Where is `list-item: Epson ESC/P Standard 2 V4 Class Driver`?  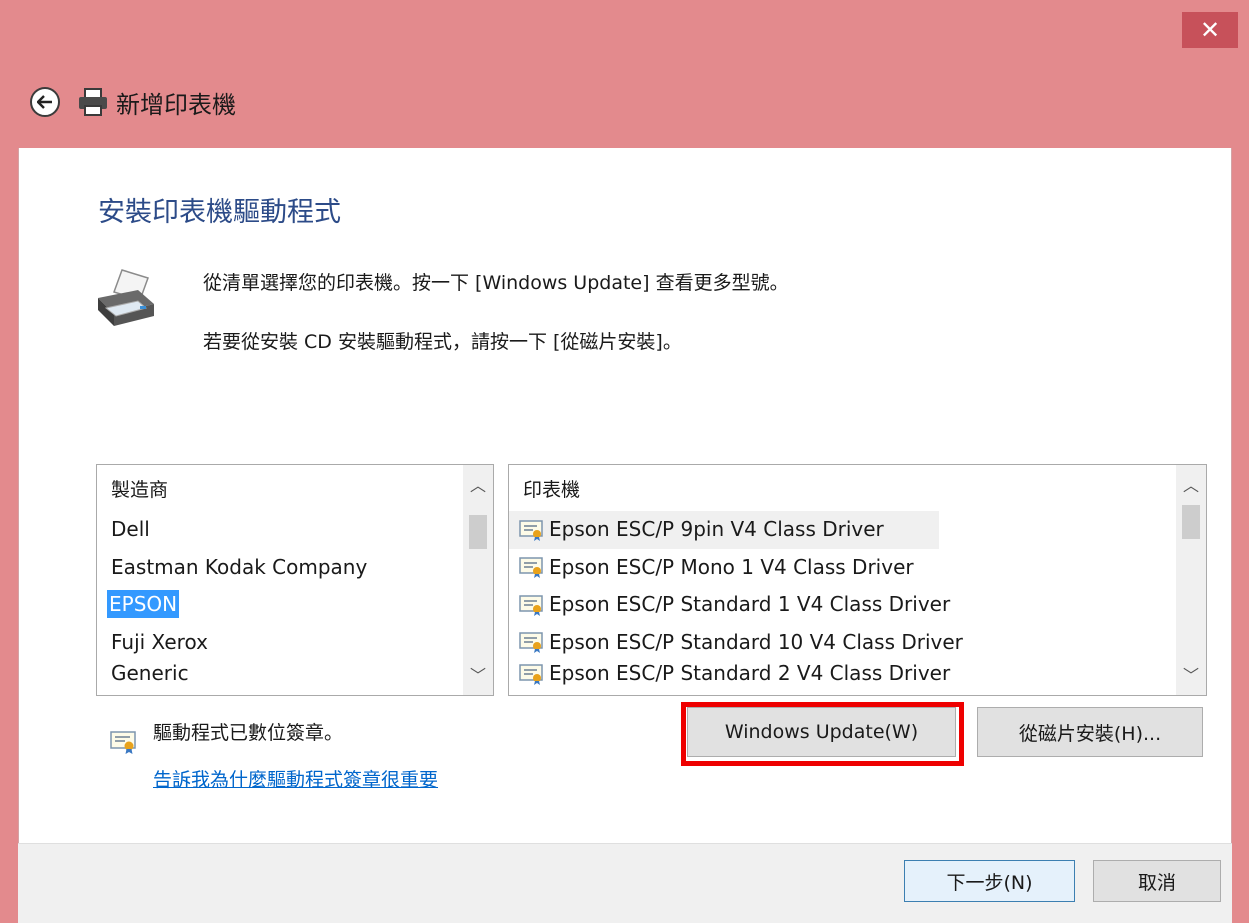 list-item: Epson ESC/P Standard 2 V4 Class Driver is located at coordinates (842, 674).